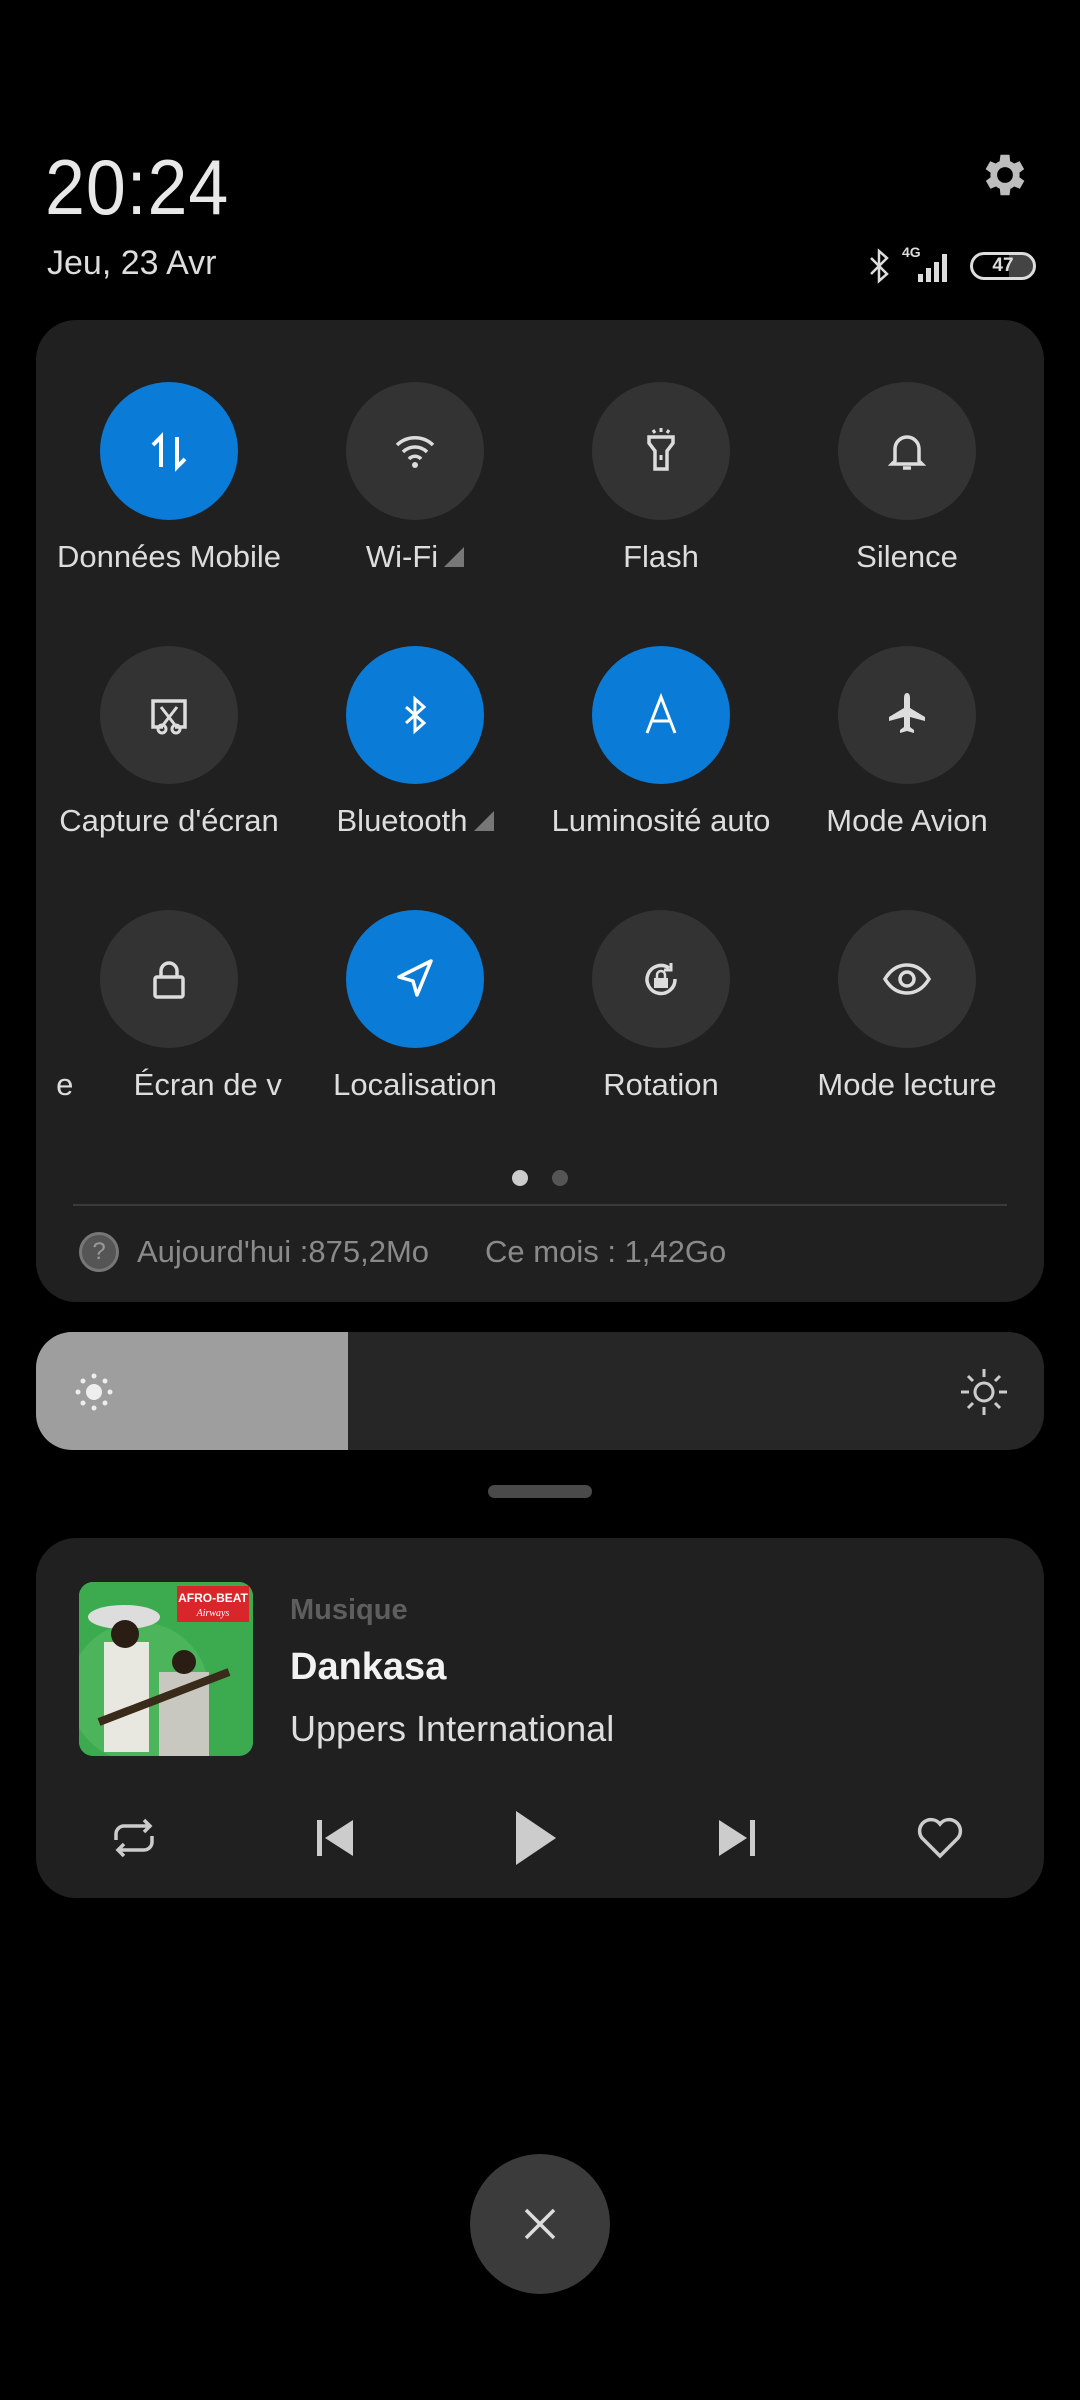 The height and width of the screenshot is (2400, 1080). What do you see at coordinates (368, 1667) in the screenshot?
I see `track-title: Dankasa` at bounding box center [368, 1667].